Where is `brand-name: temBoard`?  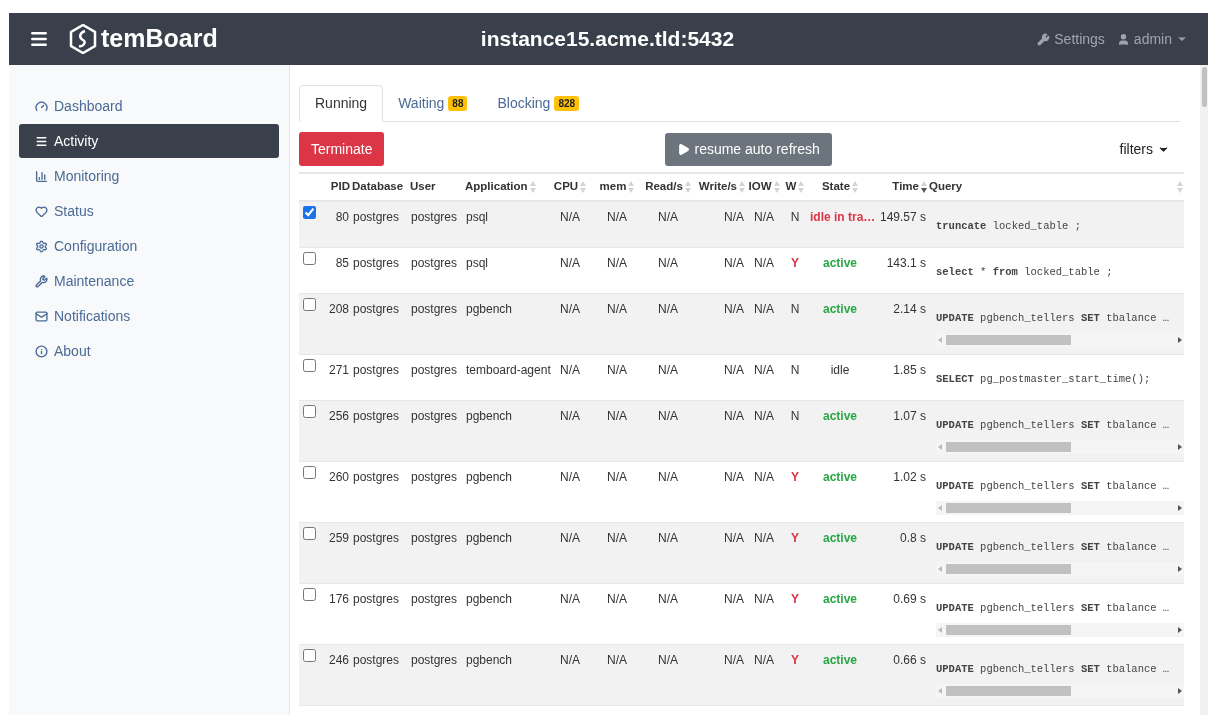
brand-name: temBoard is located at coordinates (159, 39).